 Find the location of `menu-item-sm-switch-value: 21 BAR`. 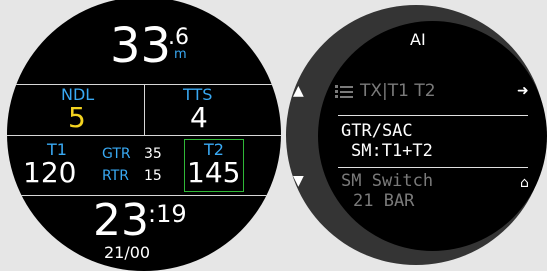

menu-item-sm-switch-value: 21 BAR is located at coordinates (384, 201).